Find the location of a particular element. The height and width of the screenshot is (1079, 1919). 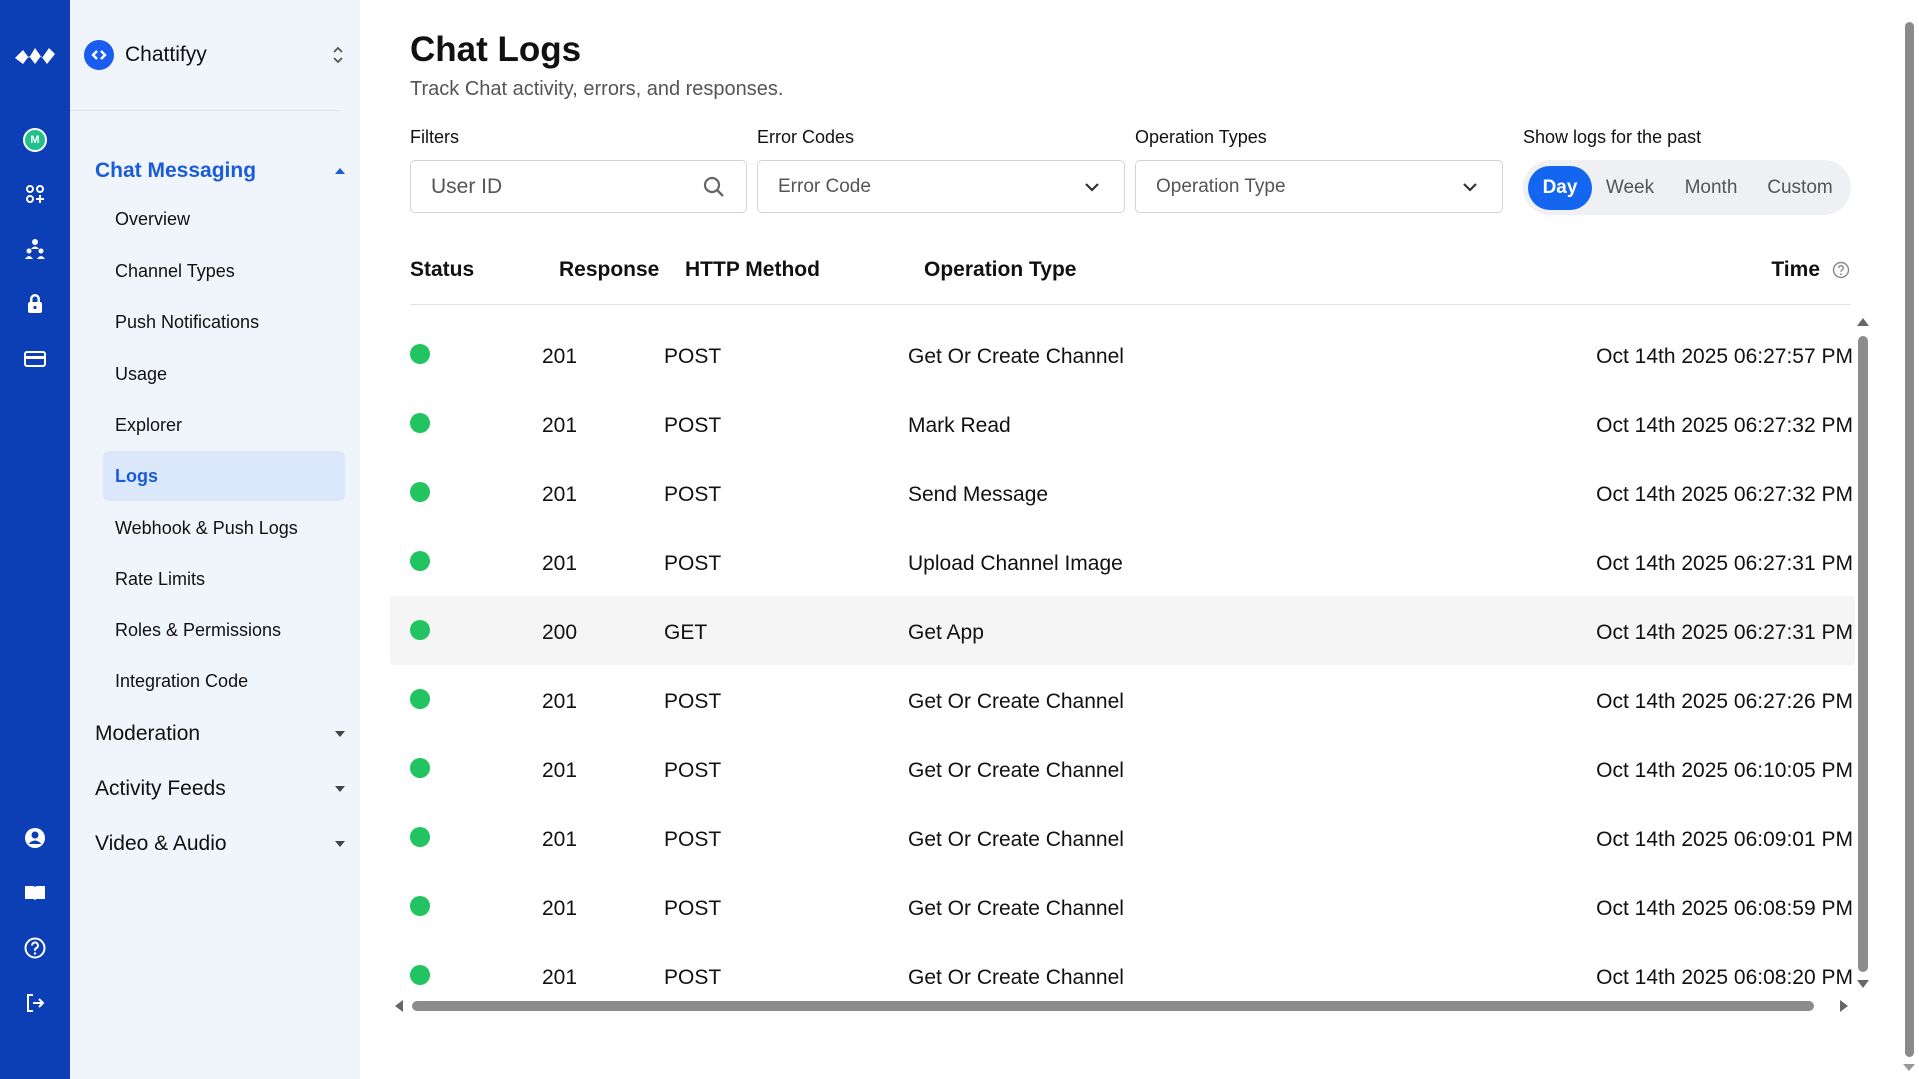

page-scroll-thumb is located at coordinates (1909, 539).